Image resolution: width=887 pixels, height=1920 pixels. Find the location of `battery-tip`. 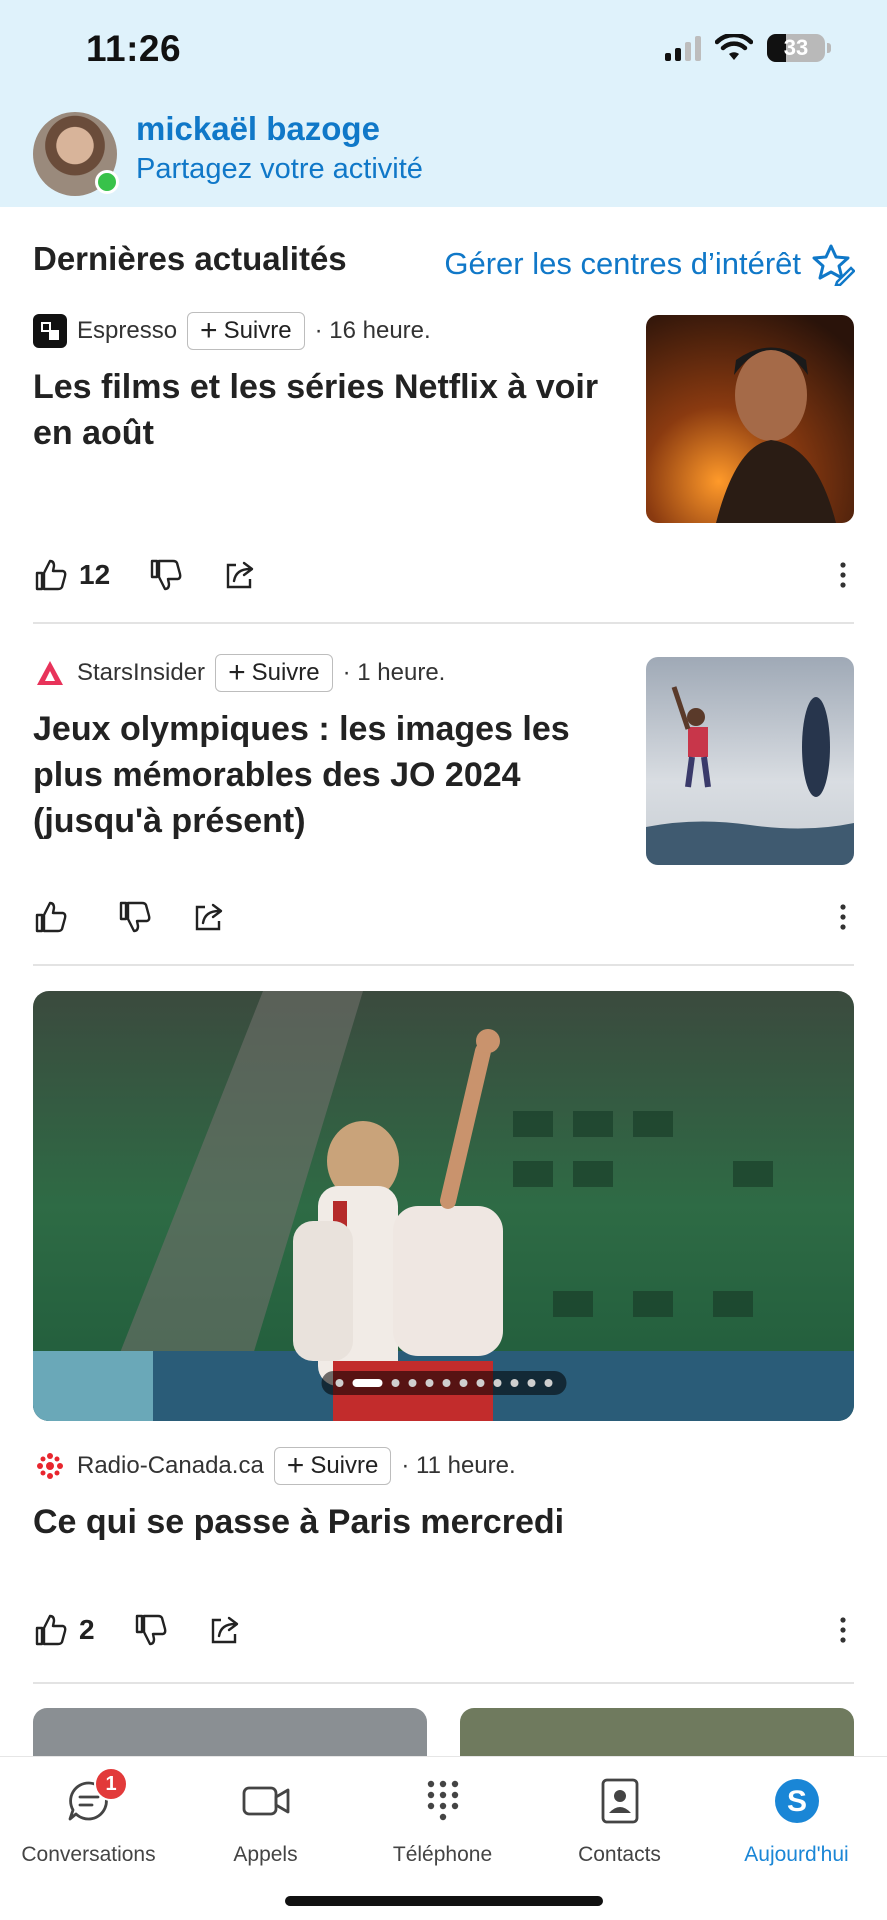

battery-tip is located at coordinates (829, 48).